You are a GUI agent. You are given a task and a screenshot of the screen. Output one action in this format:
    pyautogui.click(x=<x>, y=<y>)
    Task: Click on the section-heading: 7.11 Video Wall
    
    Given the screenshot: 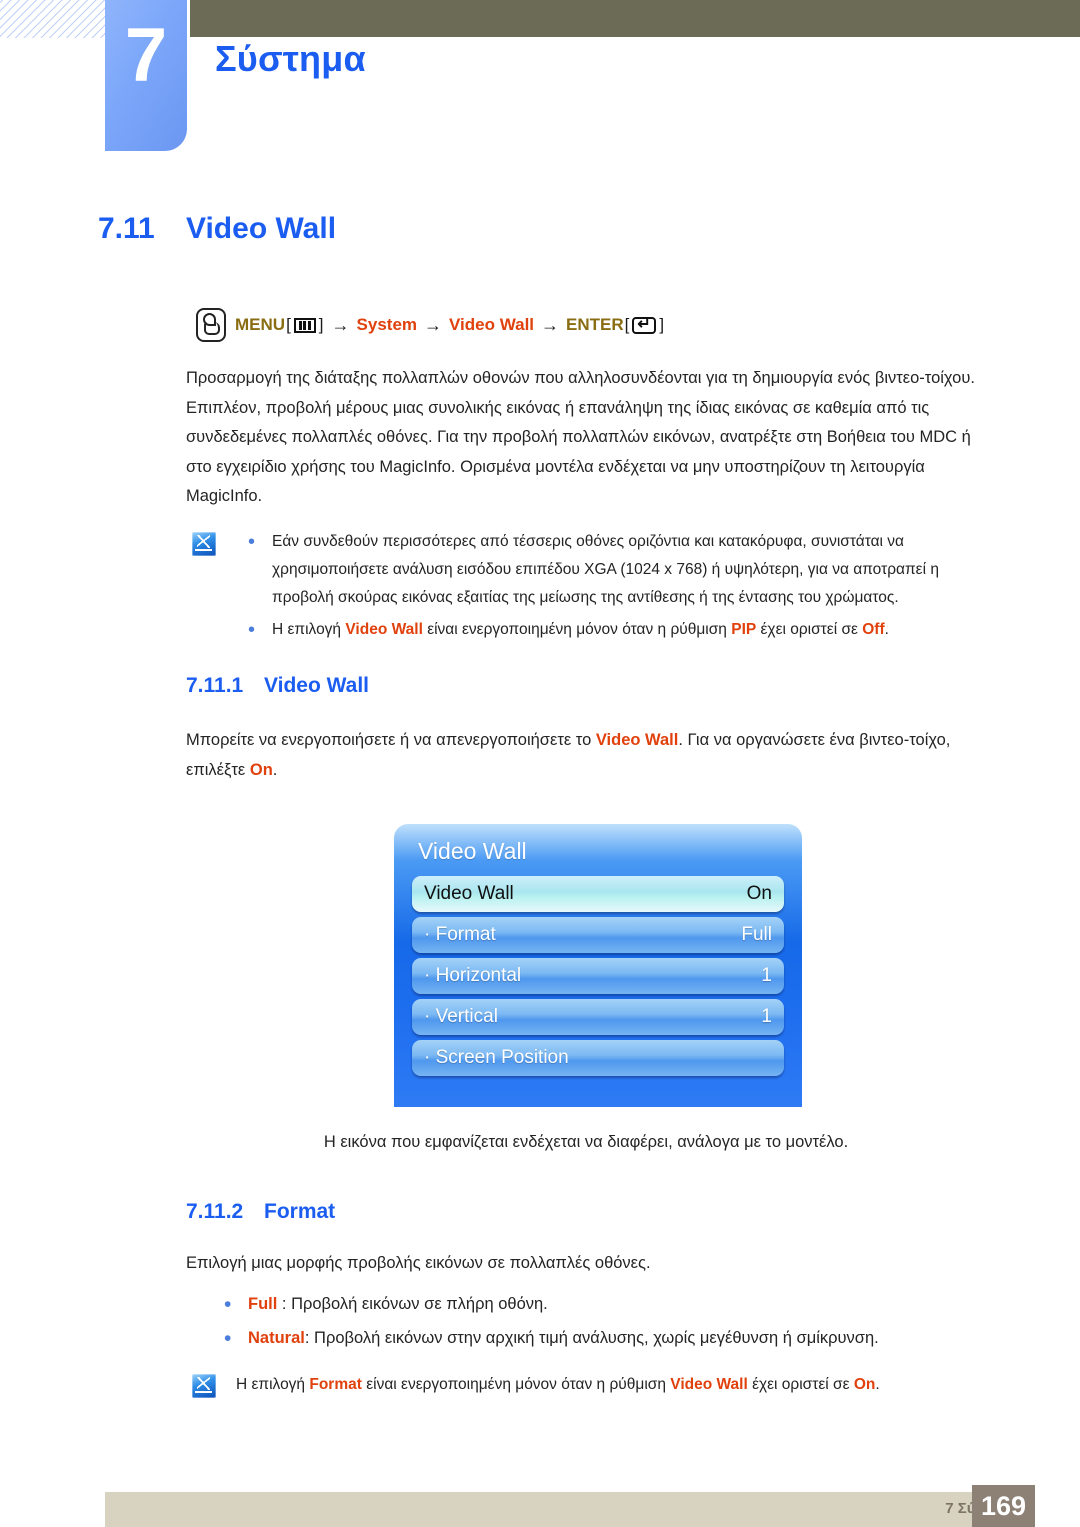 What is the action you would take?
    pyautogui.click(x=217, y=229)
    